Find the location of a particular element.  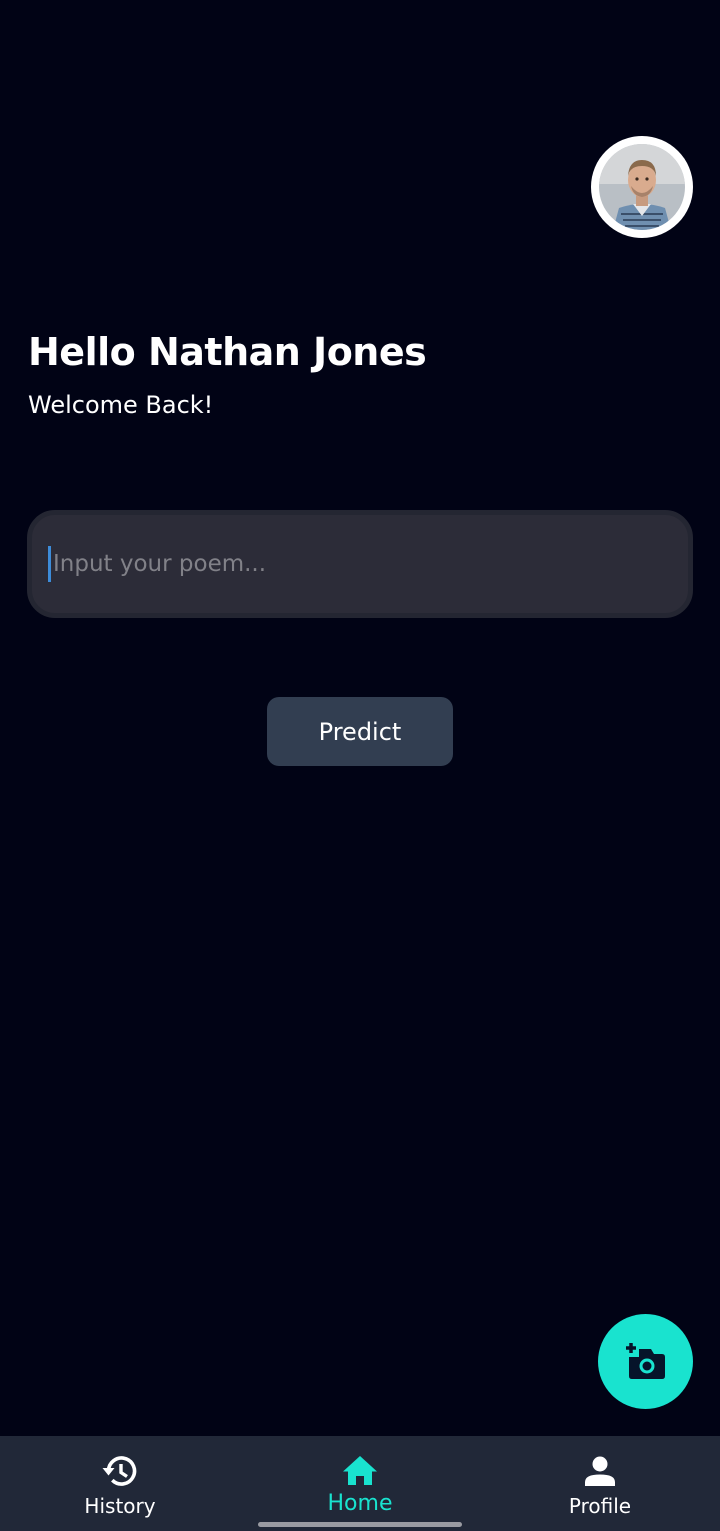

add-photo-button is located at coordinates (645, 1361).